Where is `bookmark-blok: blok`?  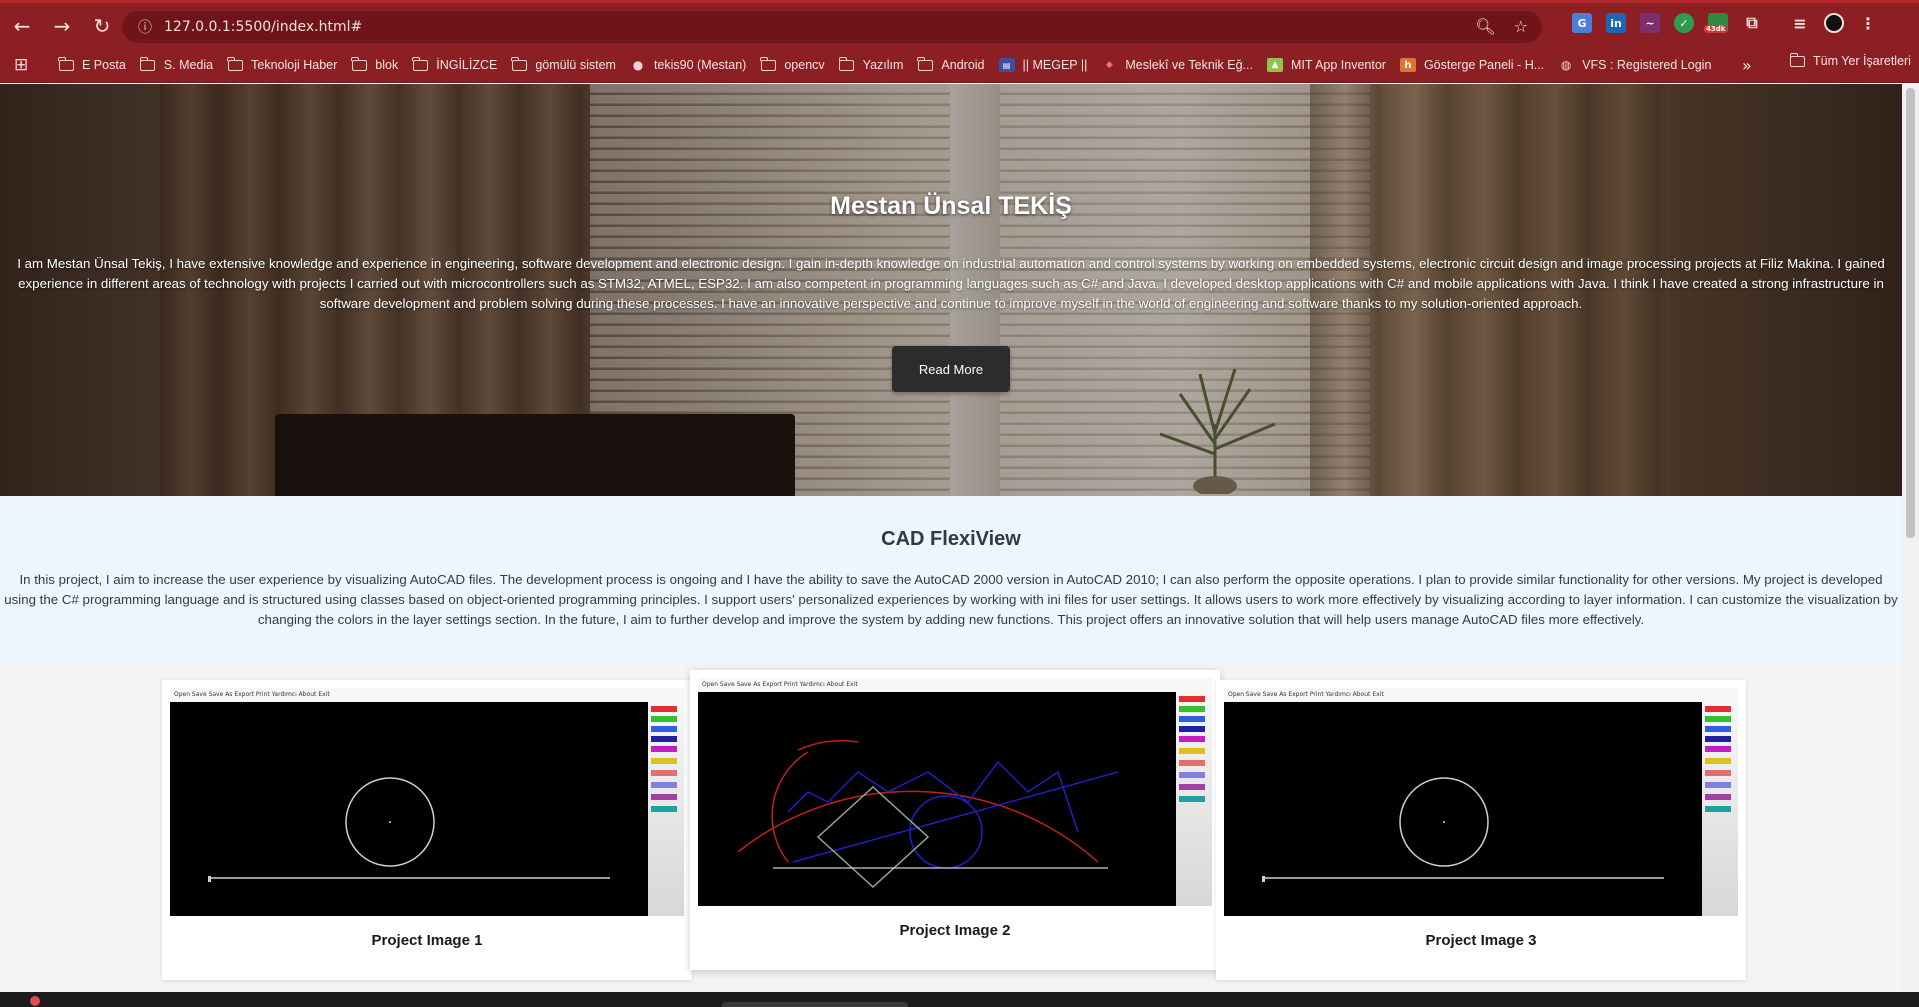
bookmark-blok: blok is located at coordinates (374, 64).